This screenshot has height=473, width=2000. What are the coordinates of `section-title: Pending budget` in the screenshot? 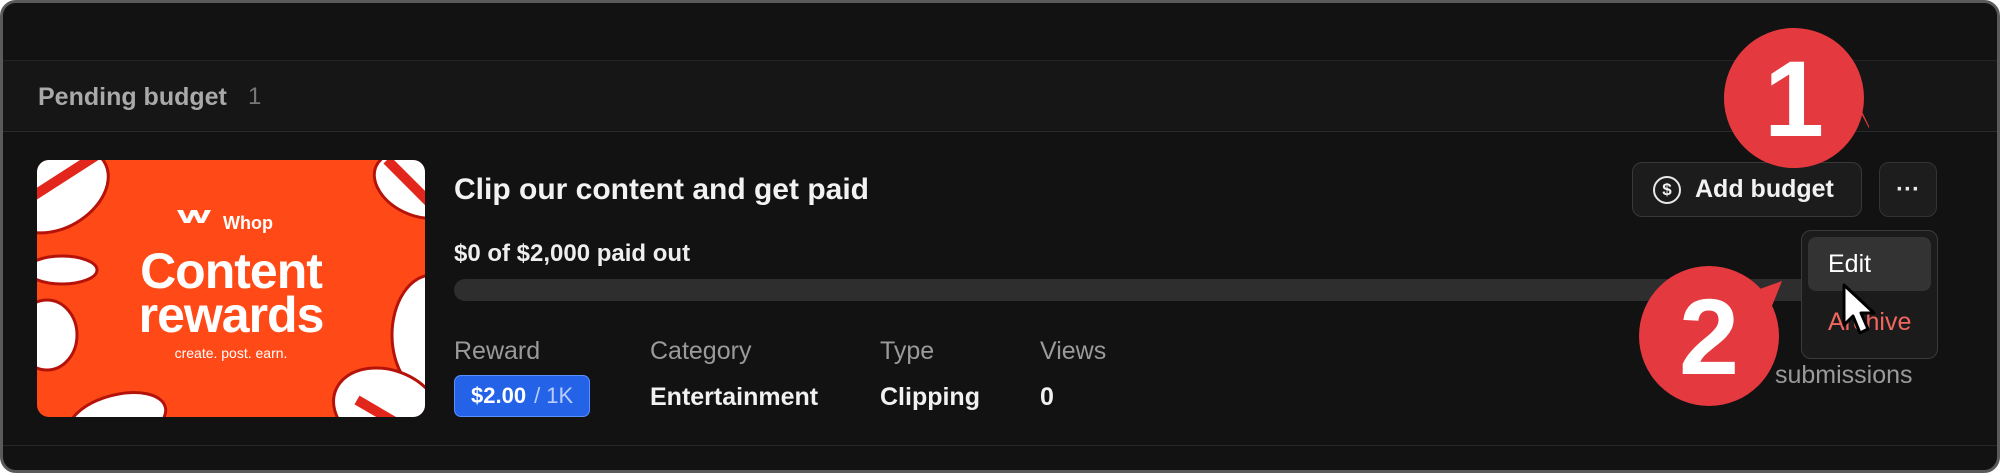 It's located at (132, 97).